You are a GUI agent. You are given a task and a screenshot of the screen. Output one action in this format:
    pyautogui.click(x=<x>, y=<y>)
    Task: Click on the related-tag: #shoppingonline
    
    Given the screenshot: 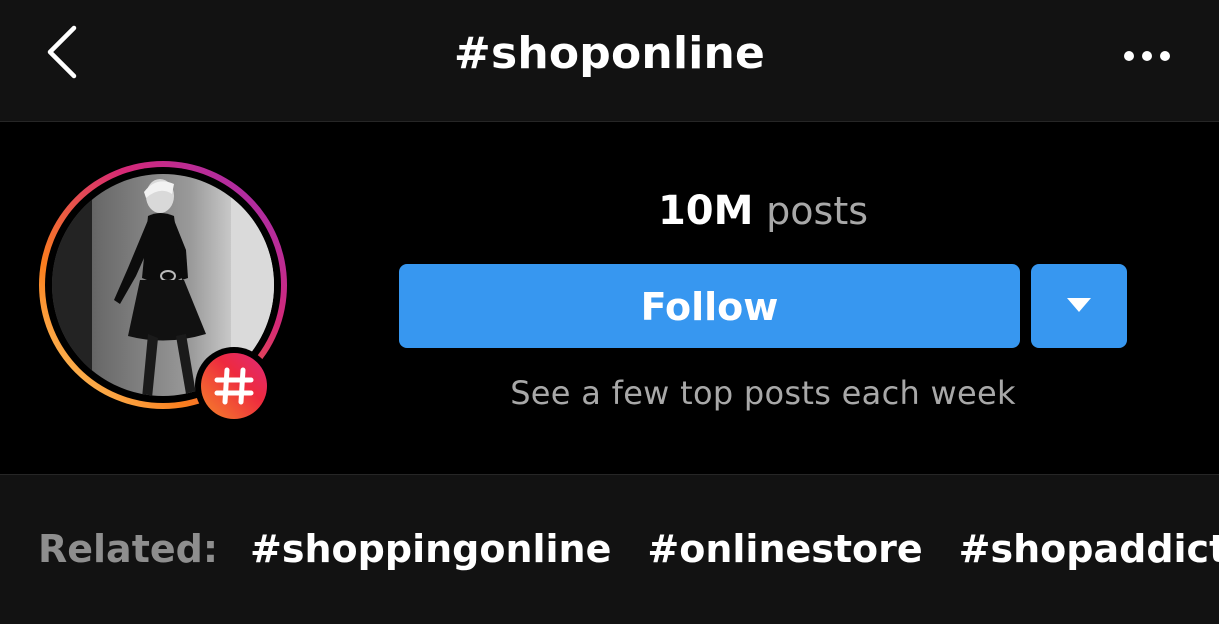 What is the action you would take?
    pyautogui.click(x=430, y=549)
    